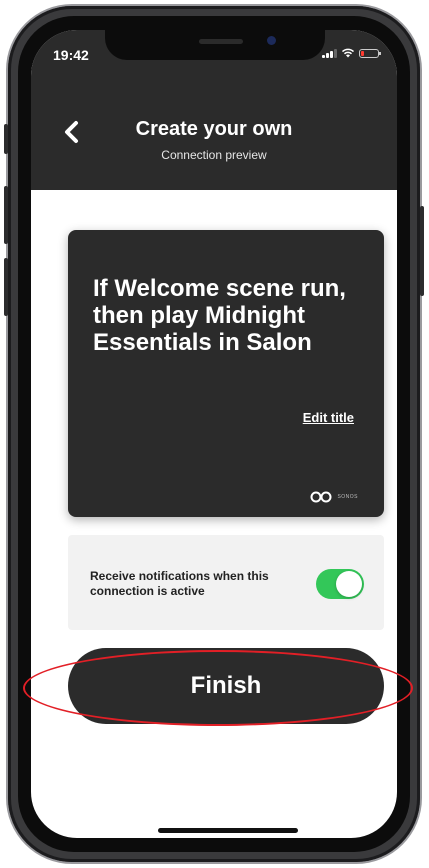 Image resolution: width=429 pixels, height=868 pixels. I want to click on notch, so click(215, 45).